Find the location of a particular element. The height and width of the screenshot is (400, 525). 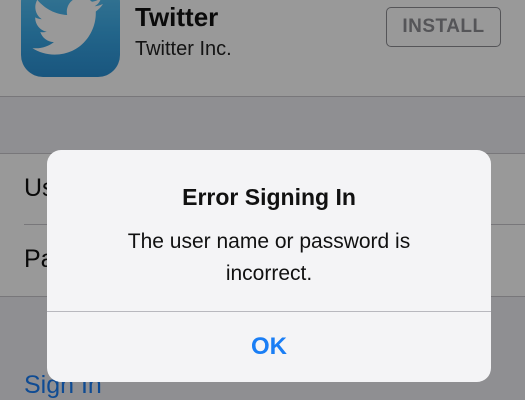

alert-message: The user name or password is incorrect. is located at coordinates (269, 257).